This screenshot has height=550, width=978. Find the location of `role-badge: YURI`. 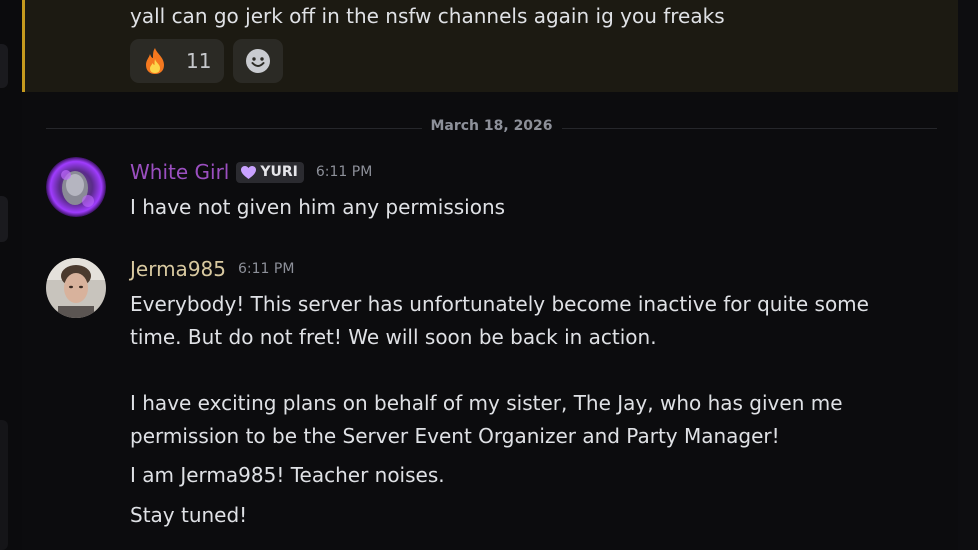

role-badge: YURI is located at coordinates (270, 172).